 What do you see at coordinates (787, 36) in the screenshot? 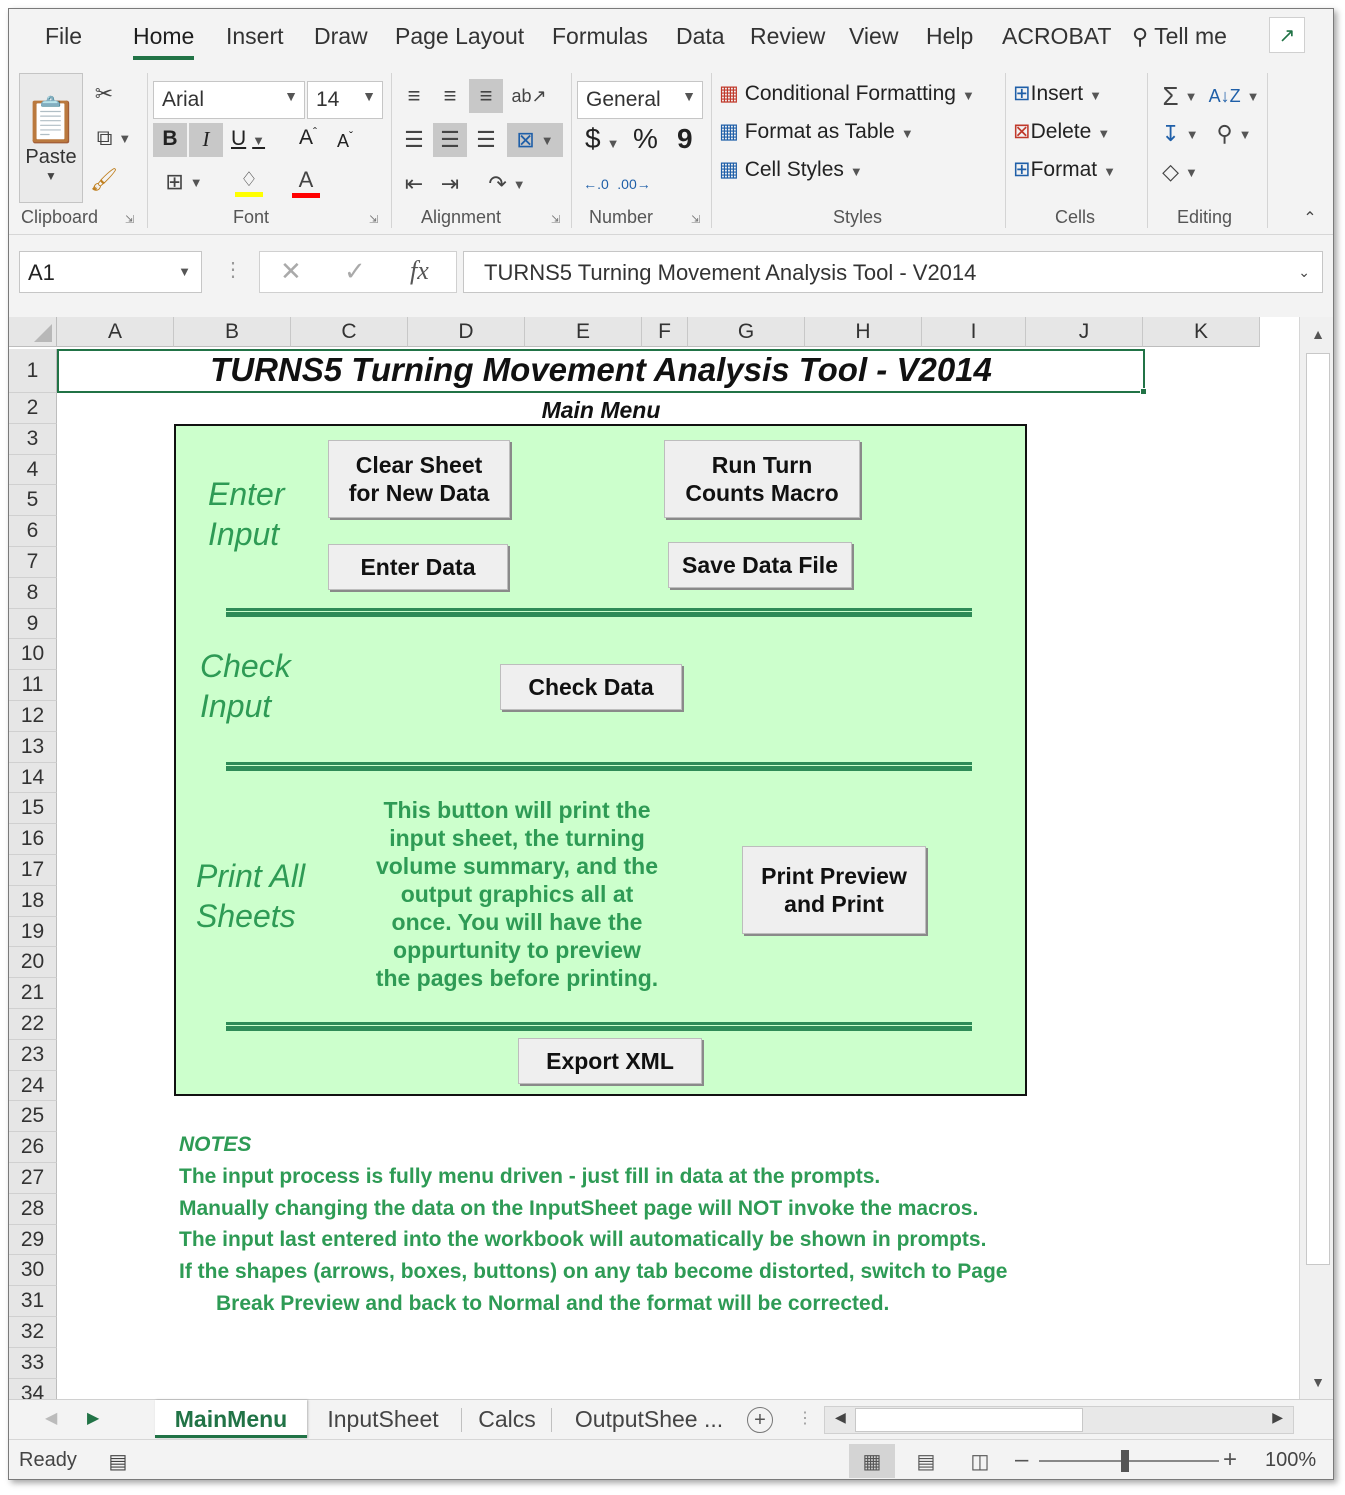
I see `tab-review: Review` at bounding box center [787, 36].